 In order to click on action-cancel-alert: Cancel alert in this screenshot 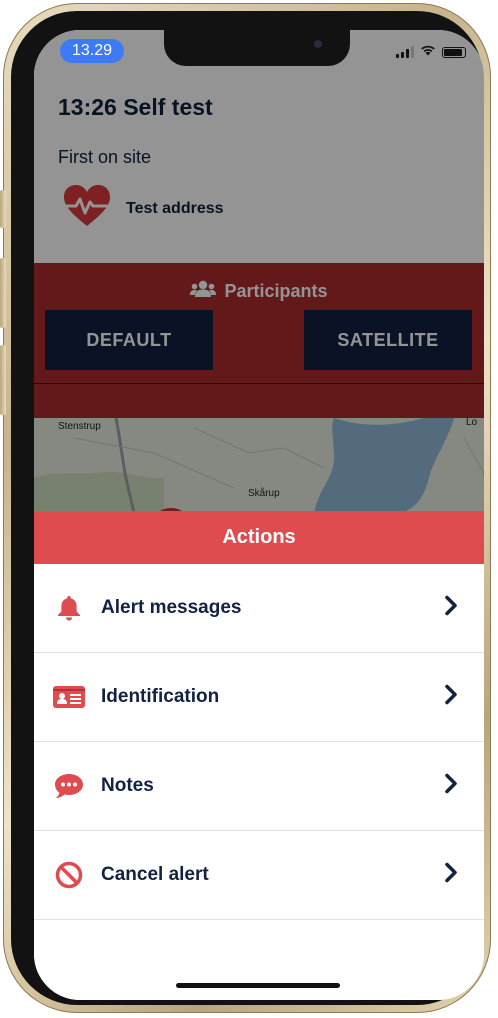, I will do `click(259, 875)`.